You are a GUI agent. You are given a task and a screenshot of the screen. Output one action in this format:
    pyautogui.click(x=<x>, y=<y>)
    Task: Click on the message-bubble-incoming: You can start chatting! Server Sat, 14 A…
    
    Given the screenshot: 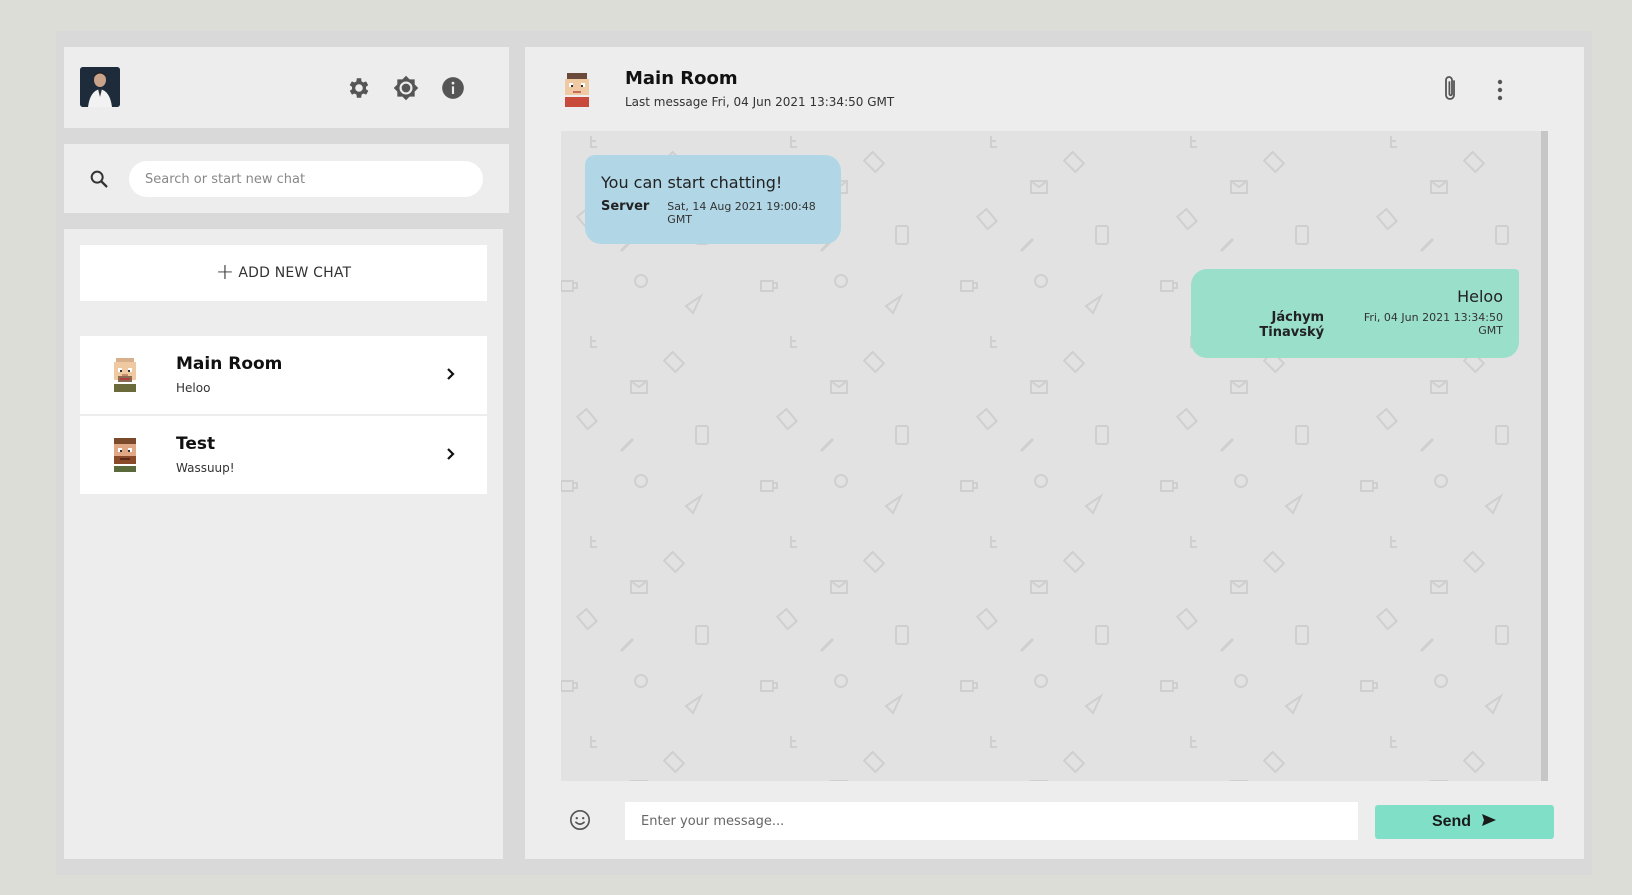 What is the action you would take?
    pyautogui.click(x=713, y=199)
    